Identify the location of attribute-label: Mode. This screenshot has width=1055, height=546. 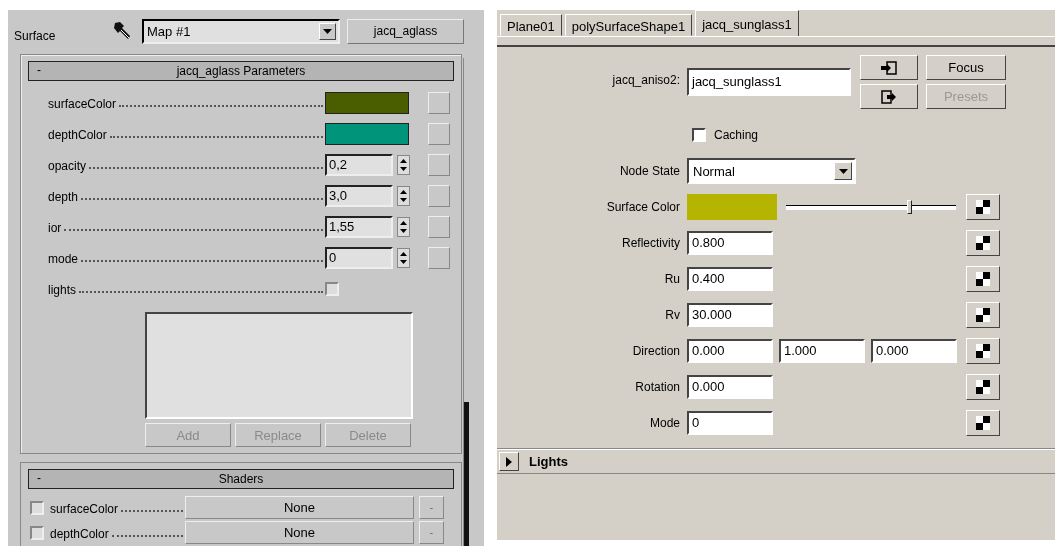
(664, 423).